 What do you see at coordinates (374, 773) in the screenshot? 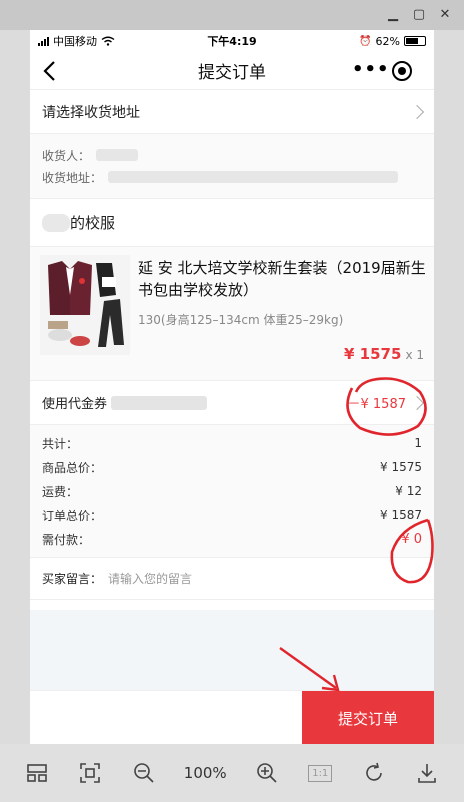
I see `rotate-icon` at bounding box center [374, 773].